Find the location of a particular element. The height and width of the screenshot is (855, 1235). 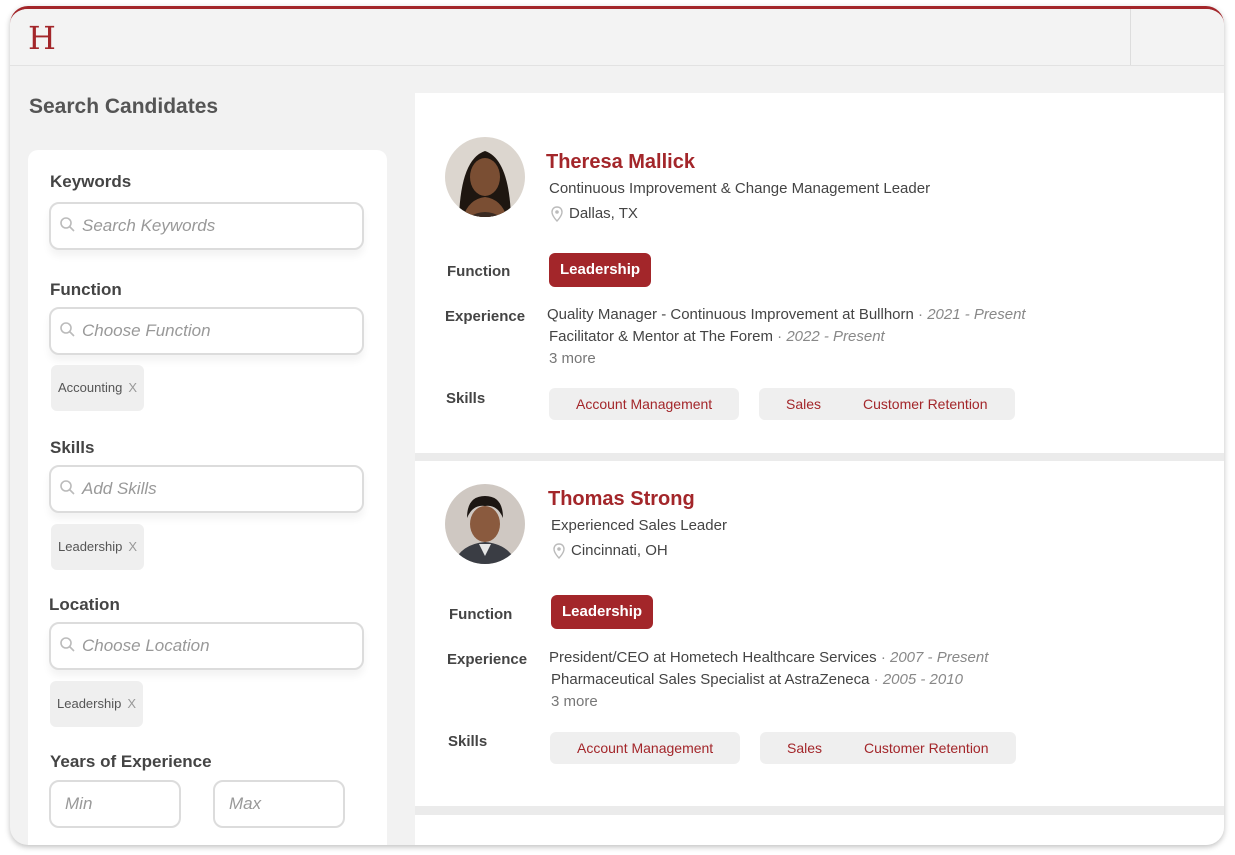

app-logo: H is located at coordinates (42, 38).